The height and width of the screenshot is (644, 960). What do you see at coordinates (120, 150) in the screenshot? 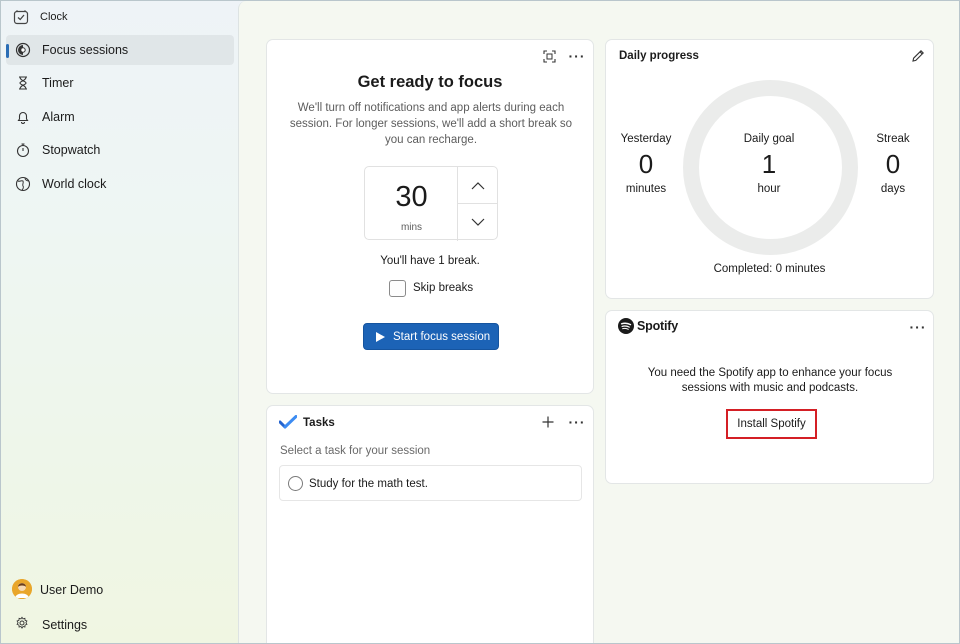
I see `sidebar-item-stopwatch: Stopwatch` at bounding box center [120, 150].